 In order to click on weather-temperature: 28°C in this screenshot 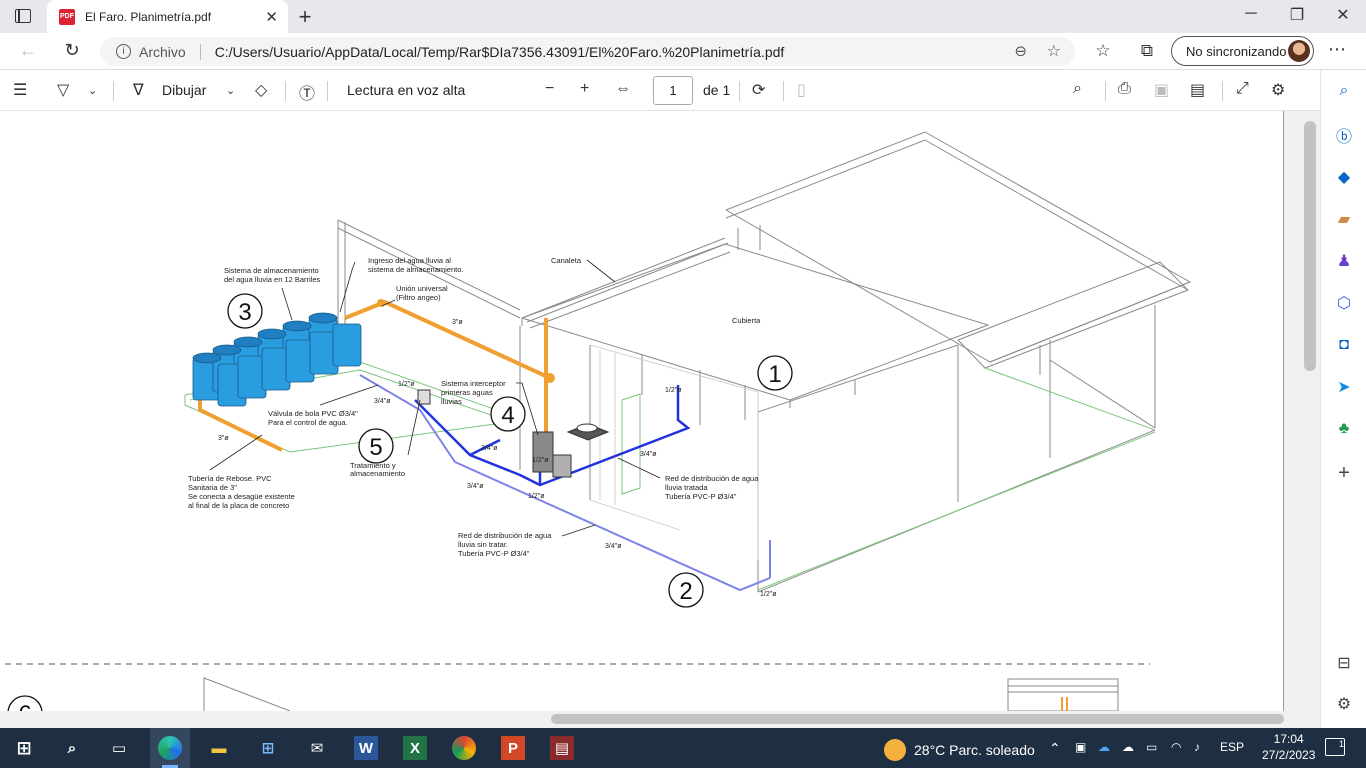, I will do `click(930, 750)`.